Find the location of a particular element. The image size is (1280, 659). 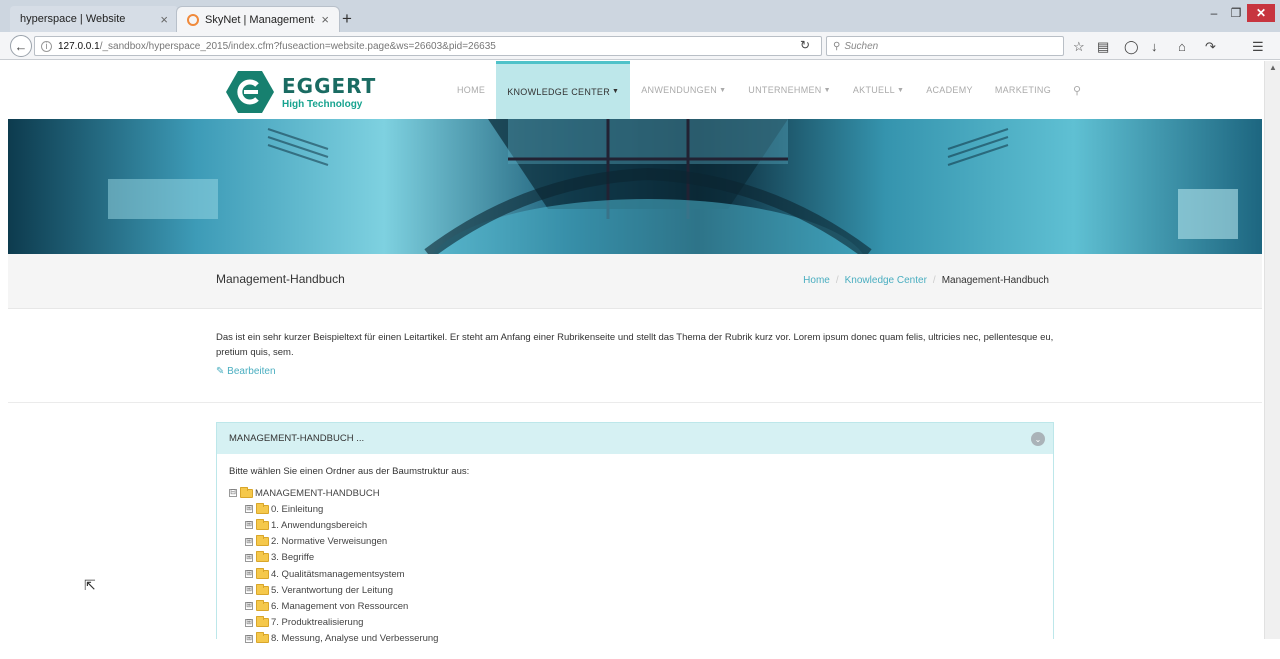

search-placeholder: Suchen is located at coordinates (861, 46).